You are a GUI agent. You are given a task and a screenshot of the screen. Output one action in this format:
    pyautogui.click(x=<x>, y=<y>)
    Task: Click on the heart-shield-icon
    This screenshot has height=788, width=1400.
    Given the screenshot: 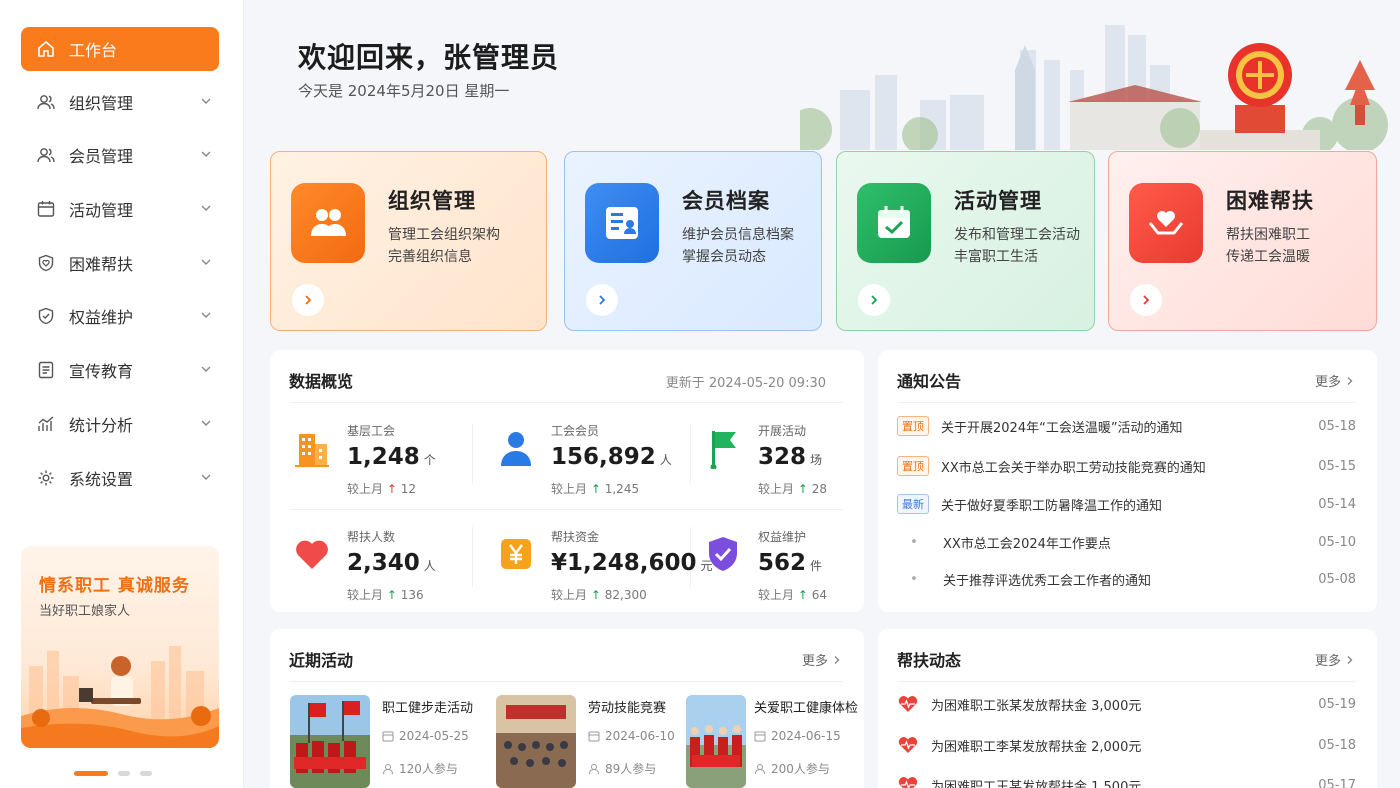 What is the action you would take?
    pyautogui.click(x=46, y=263)
    